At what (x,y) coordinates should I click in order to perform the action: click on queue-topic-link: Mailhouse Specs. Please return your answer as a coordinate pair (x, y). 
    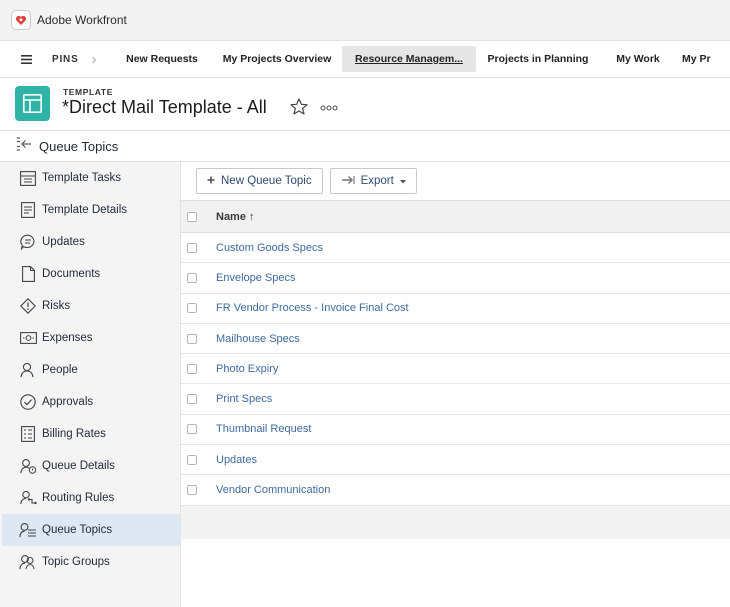
    Looking at the image, I should click on (258, 339).